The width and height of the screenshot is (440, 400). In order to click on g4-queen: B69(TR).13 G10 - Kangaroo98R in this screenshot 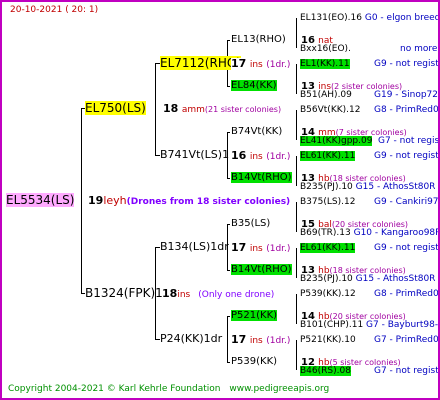, I will do `click(369, 233)`.